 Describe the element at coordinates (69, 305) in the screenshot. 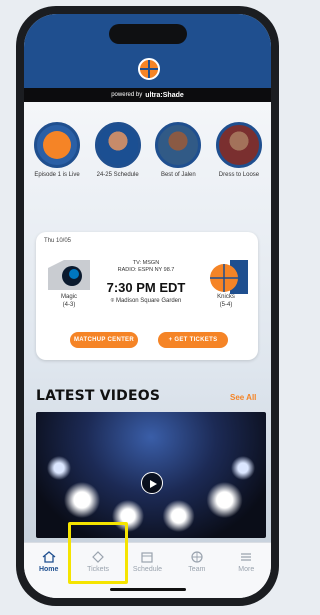

I see `away-team-record: (4-3)` at that location.